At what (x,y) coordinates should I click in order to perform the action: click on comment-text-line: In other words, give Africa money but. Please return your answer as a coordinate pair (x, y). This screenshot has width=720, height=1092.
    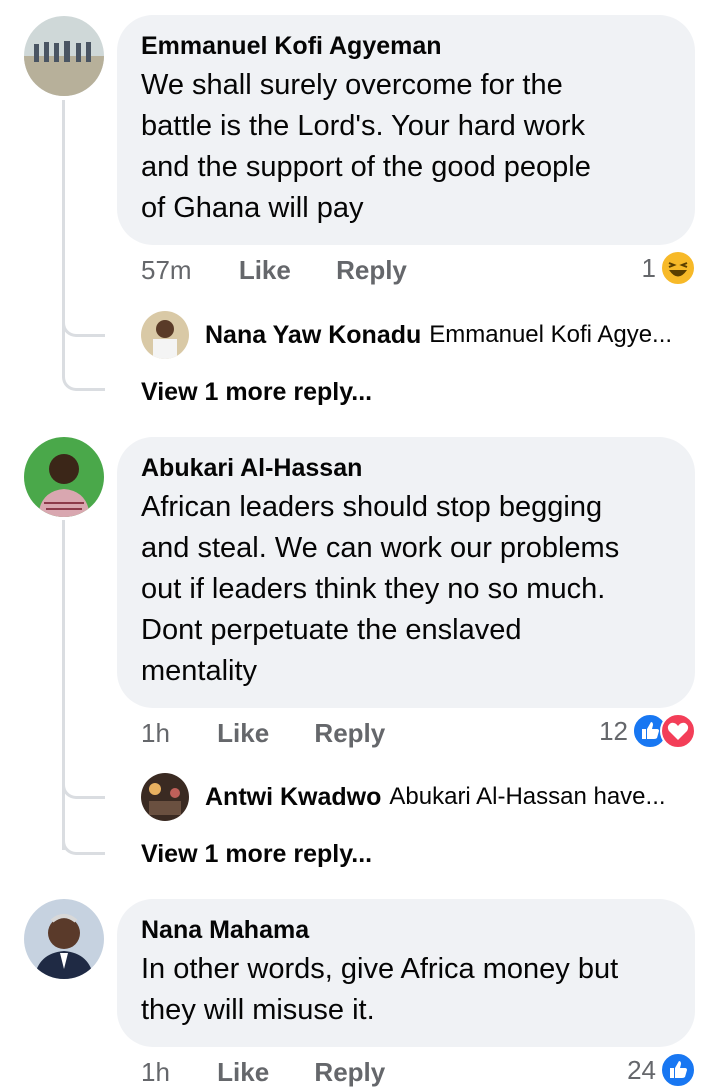
    Looking at the image, I should click on (380, 969).